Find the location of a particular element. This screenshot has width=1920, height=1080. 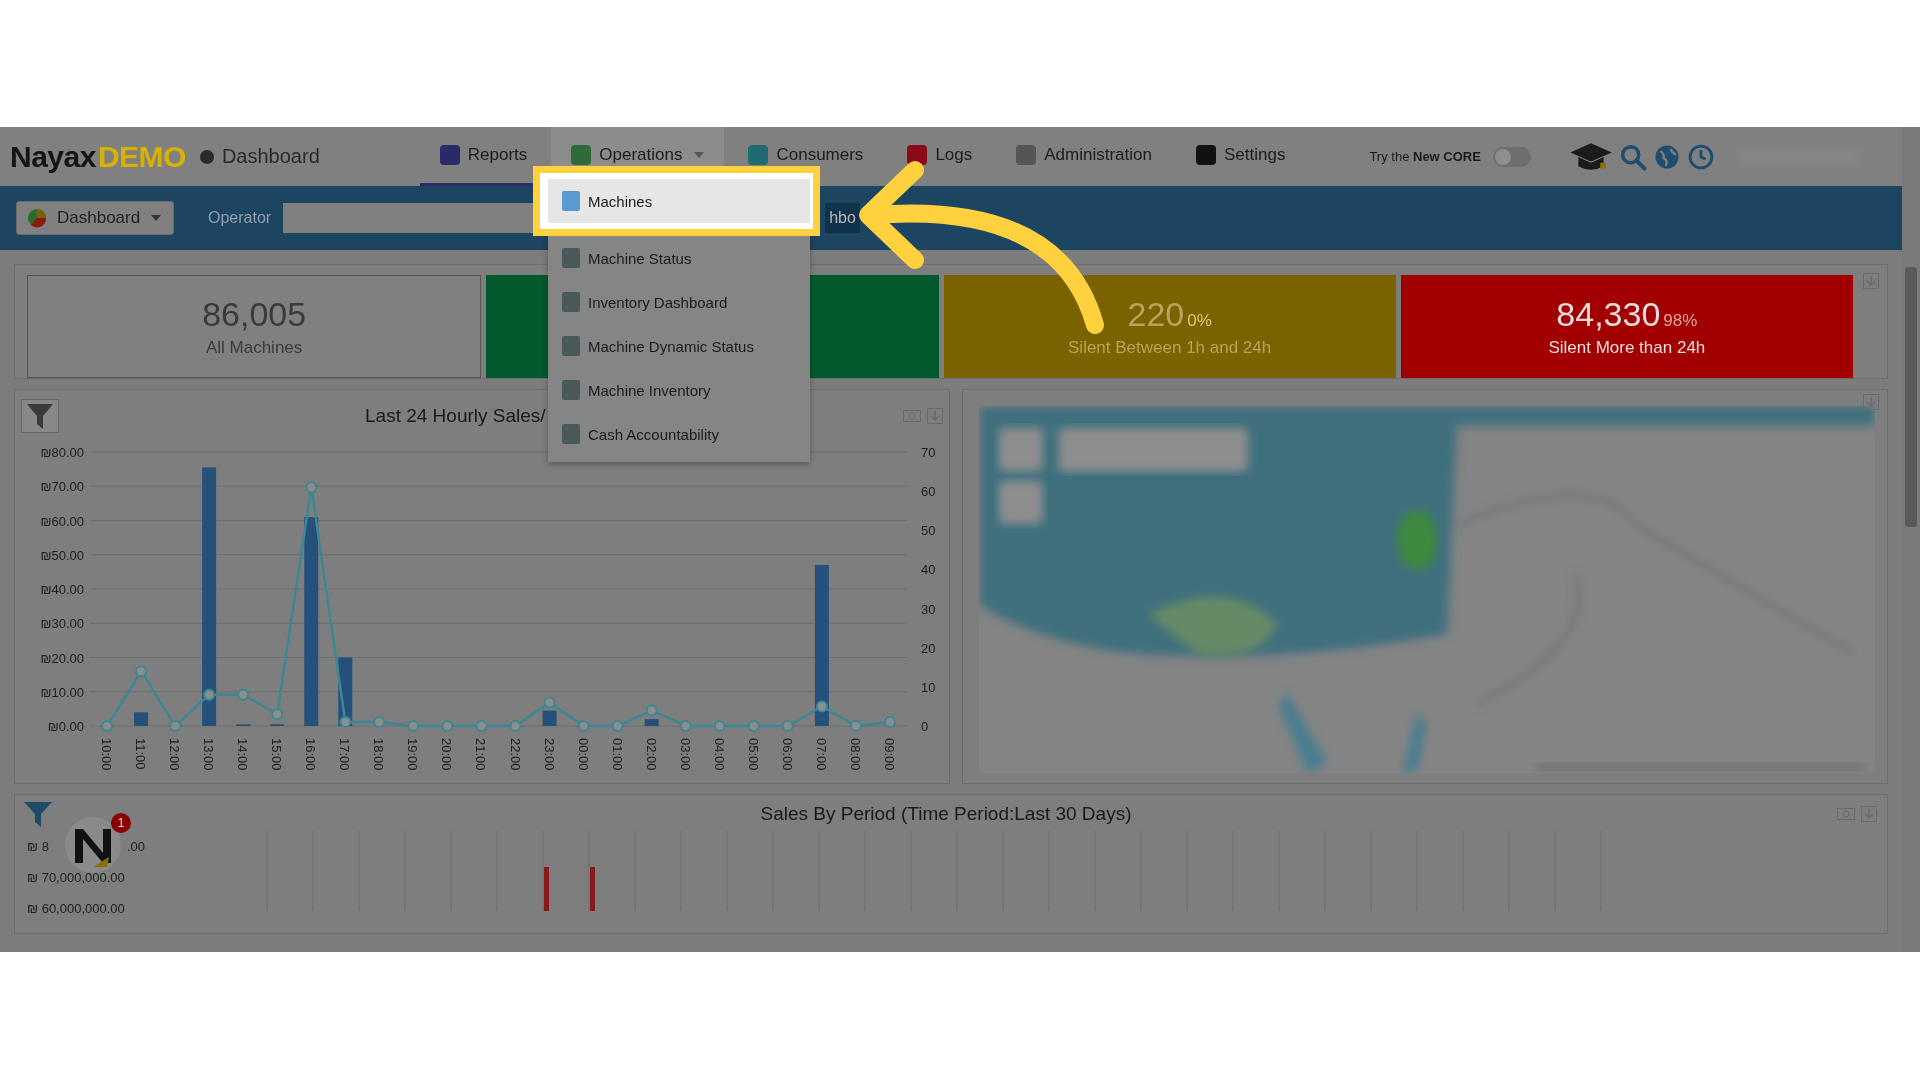

axis-label: ₪80.00 is located at coordinates (62, 452).